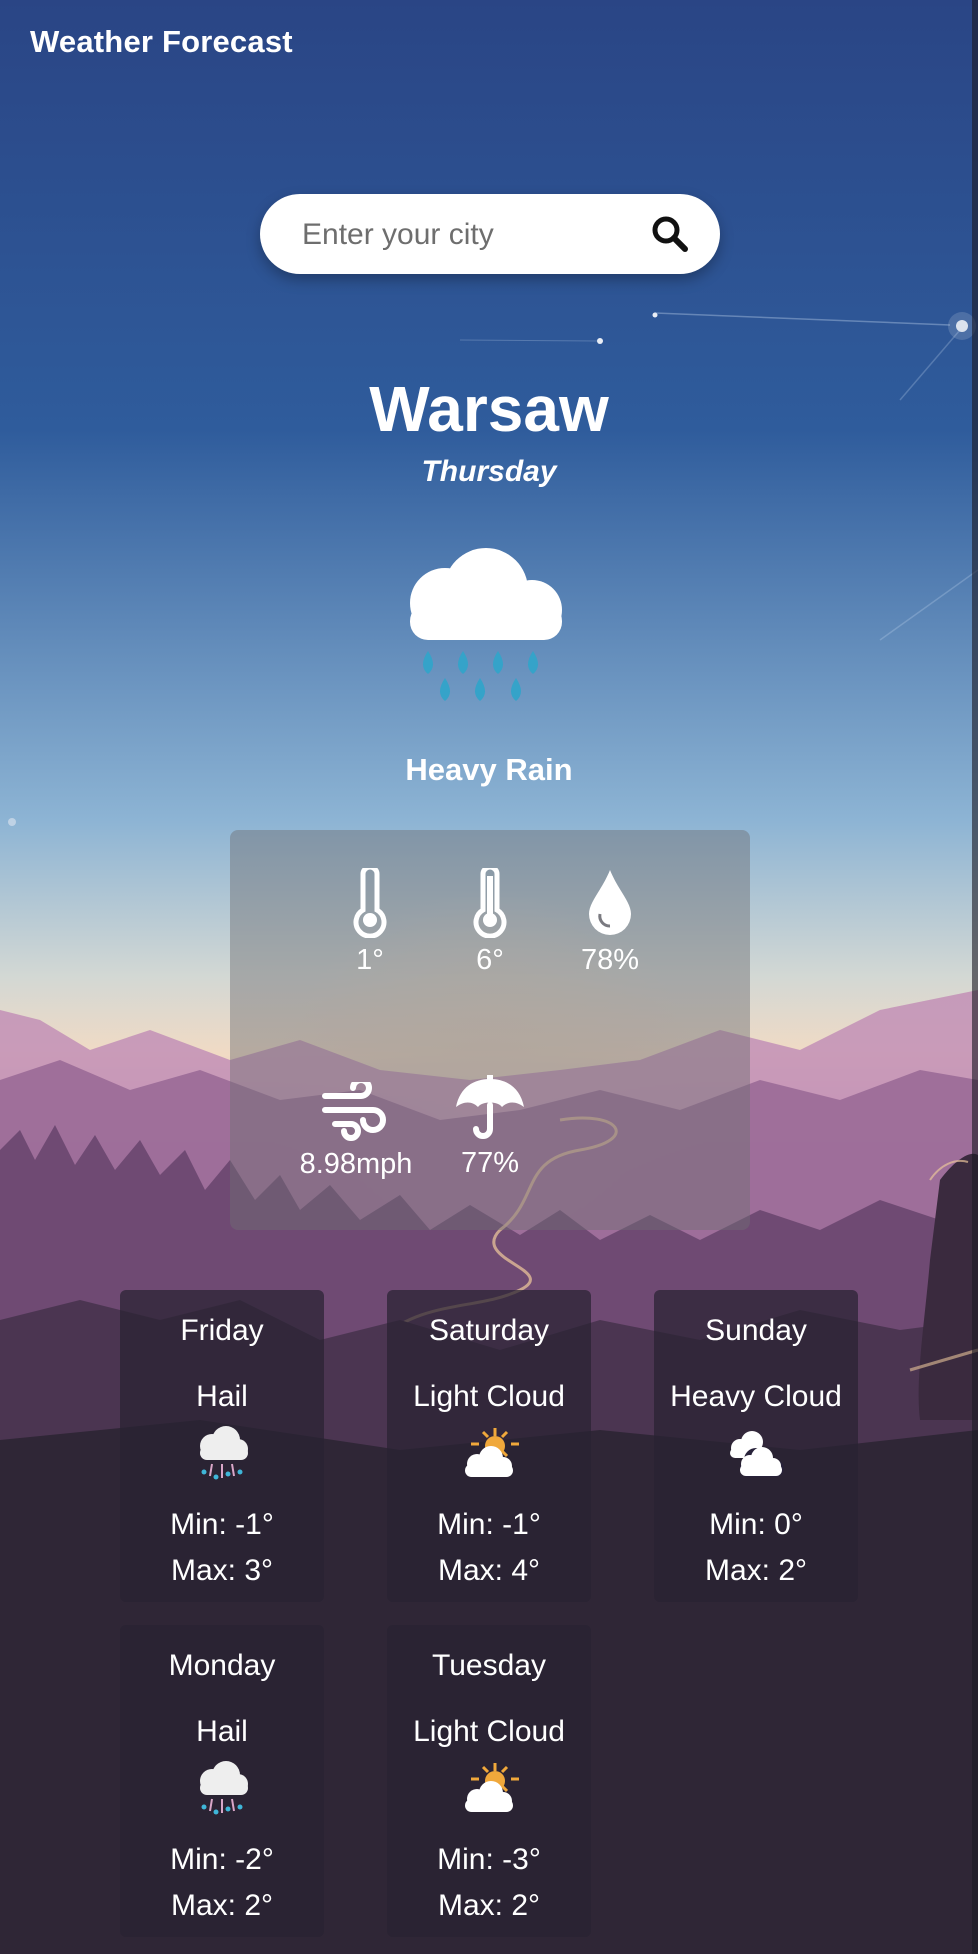 Image resolution: width=978 pixels, height=1954 pixels. I want to click on forecast-card-sunday: Sunday Heavy Cloud Min: 0° Max: 2°, so click(756, 1446).